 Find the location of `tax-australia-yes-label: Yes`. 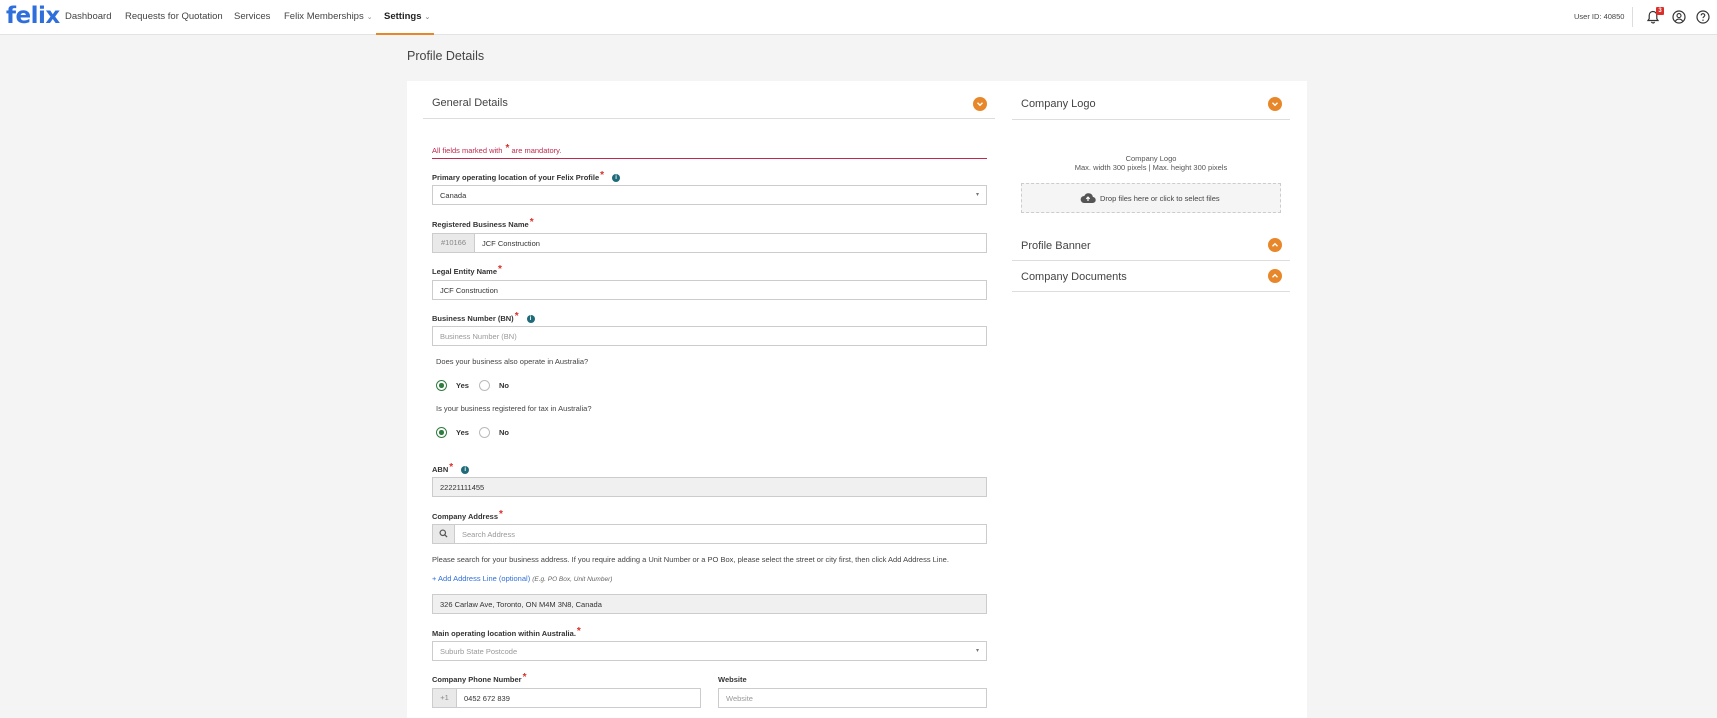

tax-australia-yes-label: Yes is located at coordinates (462, 432).